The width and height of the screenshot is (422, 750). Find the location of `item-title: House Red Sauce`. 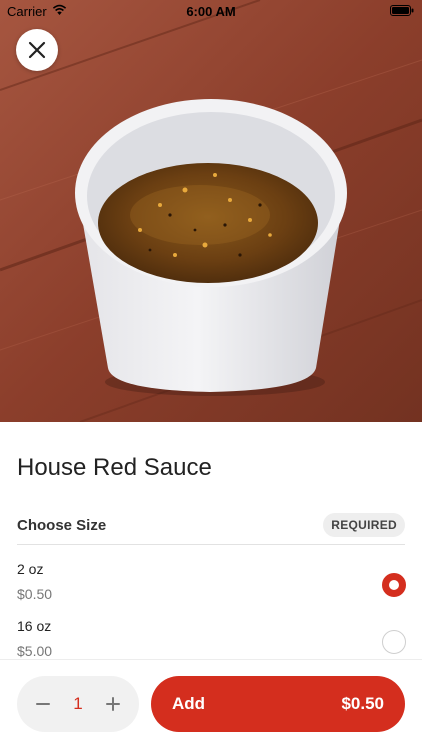

item-title: House Red Sauce is located at coordinates (114, 467).